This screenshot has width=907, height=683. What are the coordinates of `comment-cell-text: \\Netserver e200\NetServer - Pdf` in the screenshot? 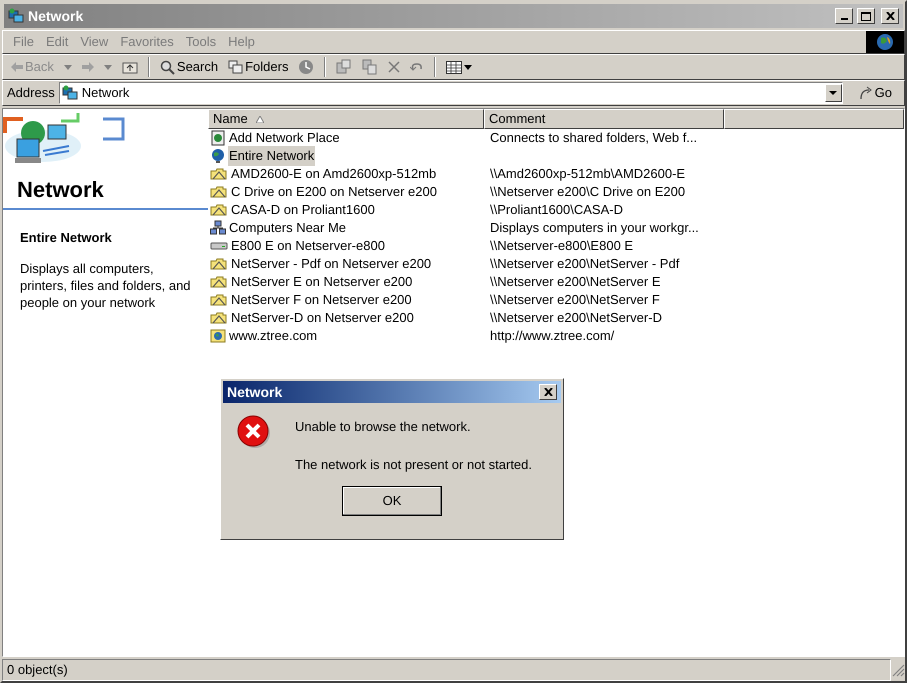 It's located at (584, 264).